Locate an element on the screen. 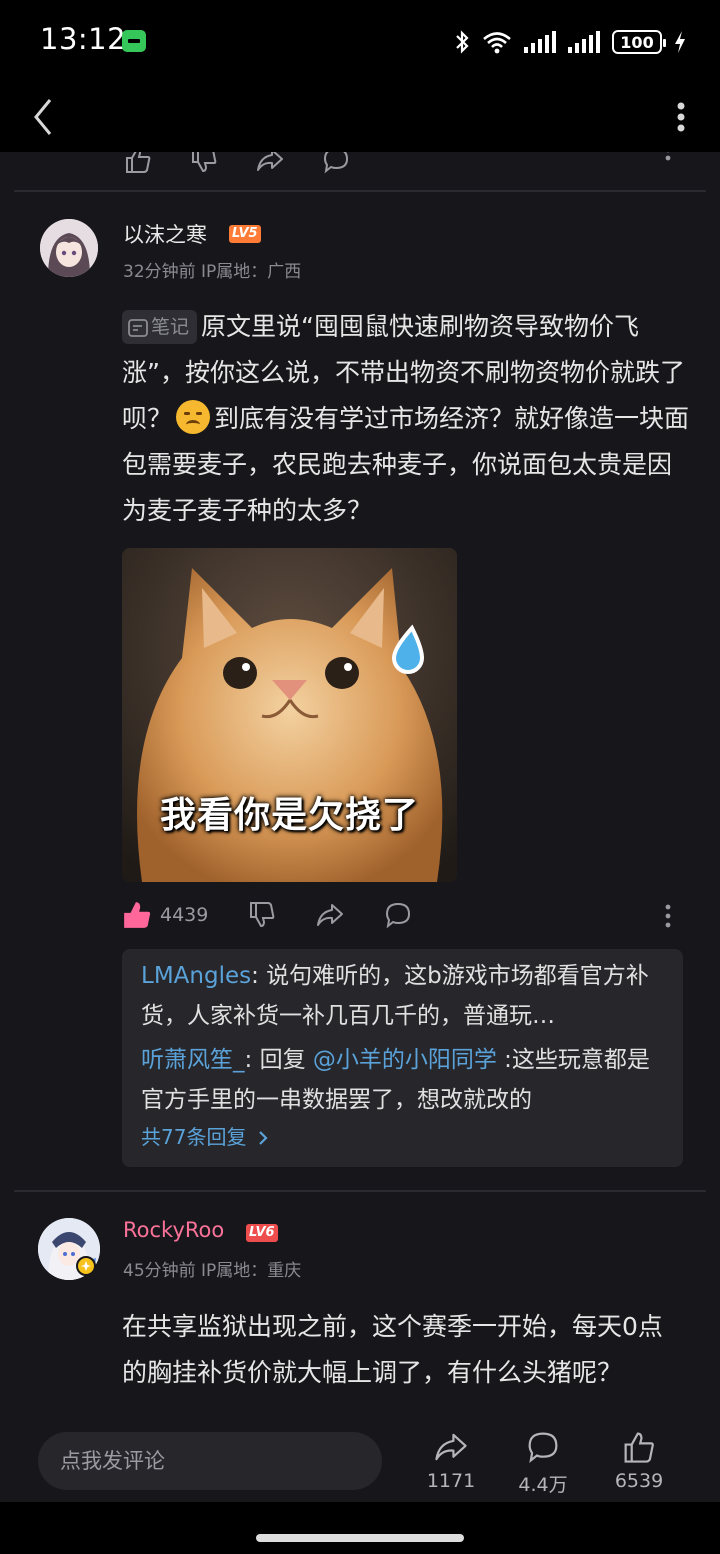 The image size is (720, 1554). charging-icon is located at coordinates (680, 42).